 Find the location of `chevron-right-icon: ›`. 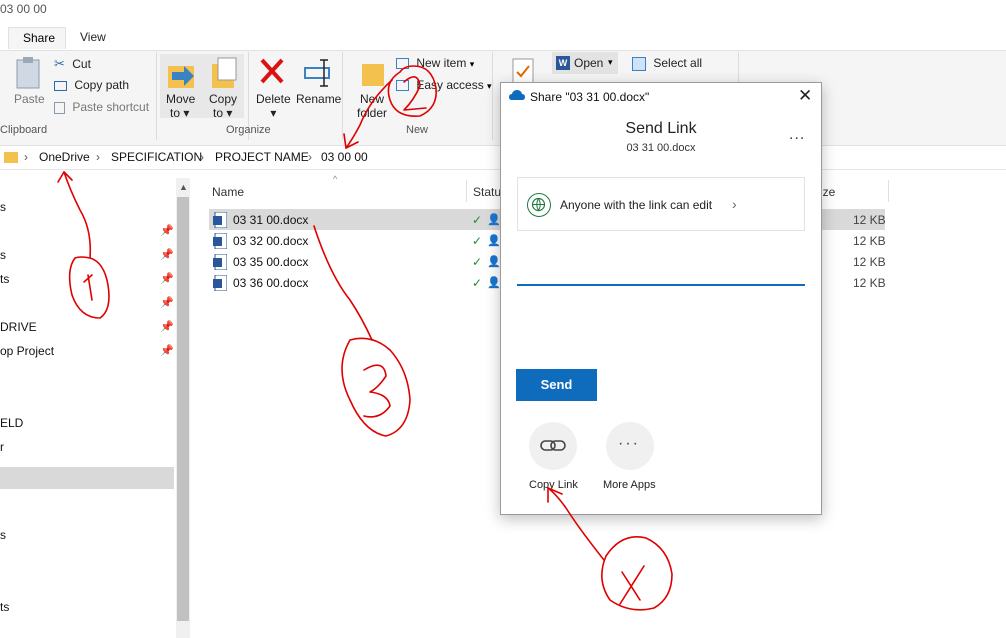

chevron-right-icon: › is located at coordinates (734, 204).